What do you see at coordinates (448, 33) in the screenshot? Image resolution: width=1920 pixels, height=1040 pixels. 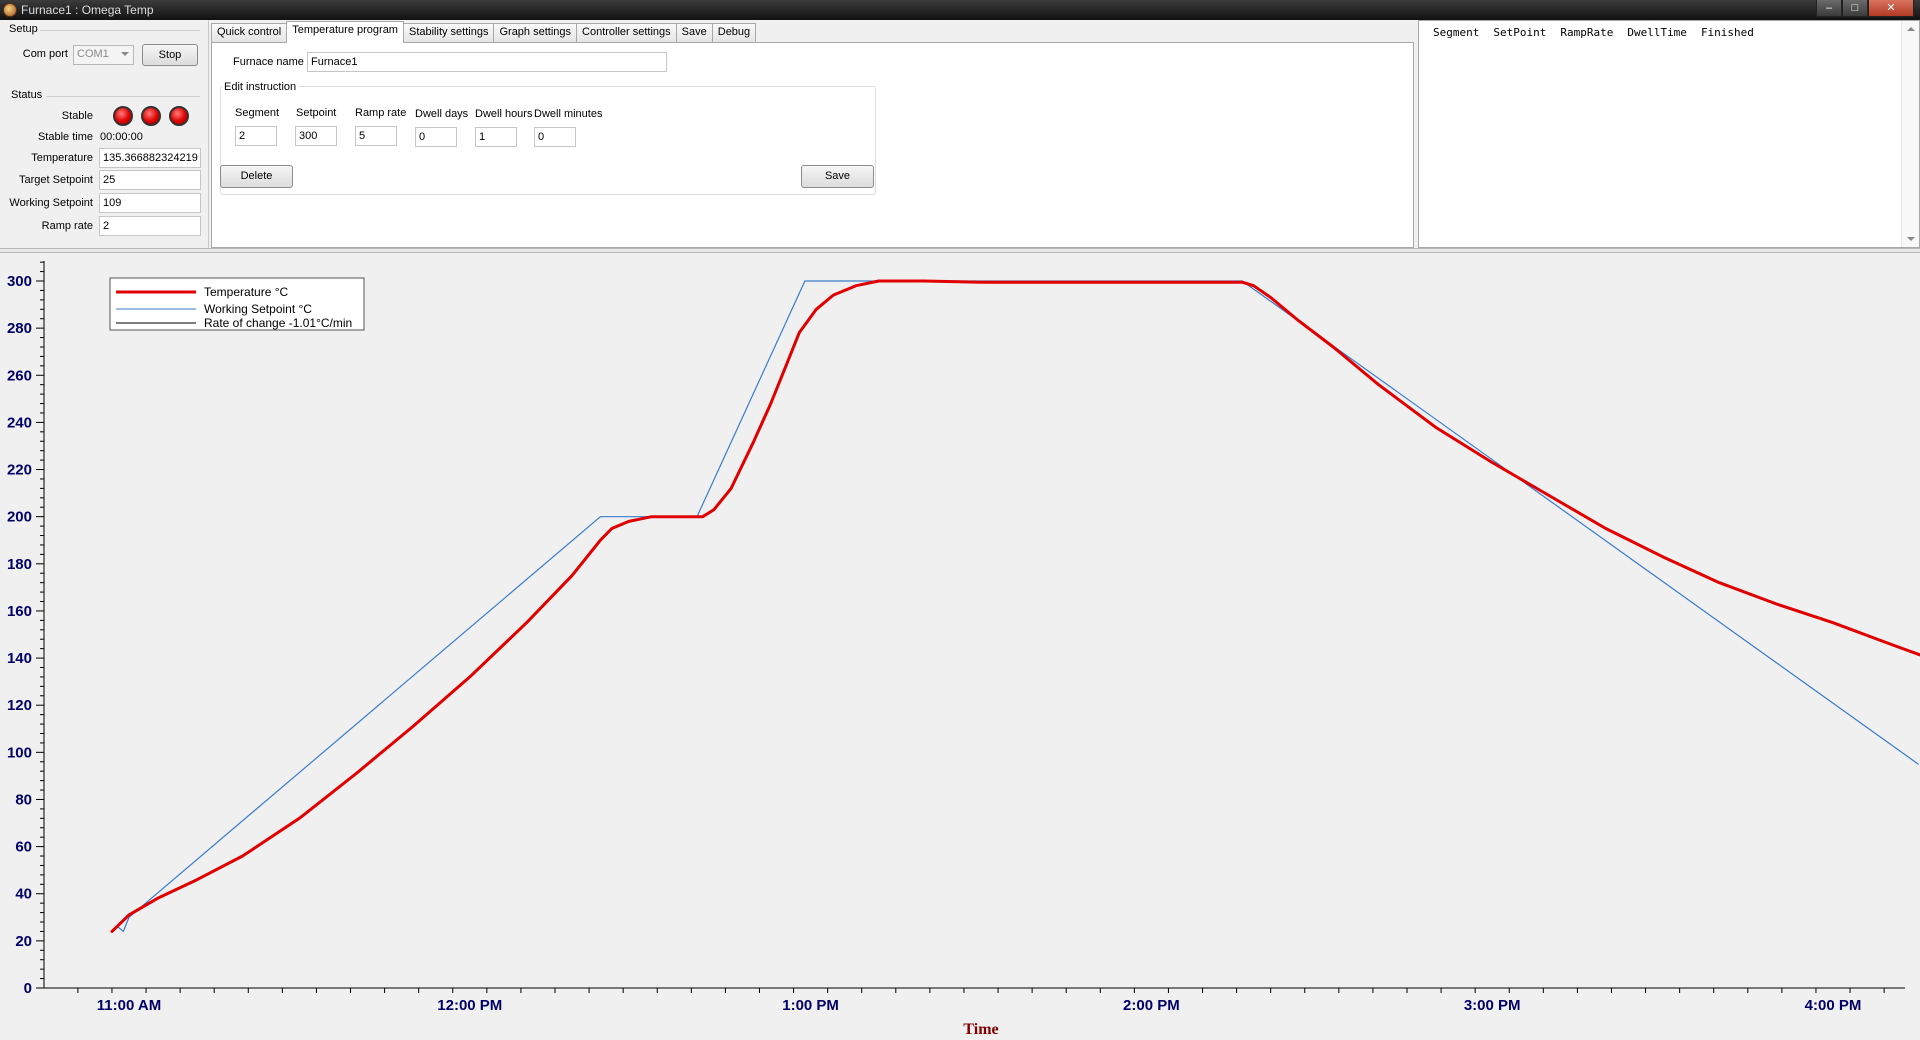 I see `tab-stability-settings: Stability settings` at bounding box center [448, 33].